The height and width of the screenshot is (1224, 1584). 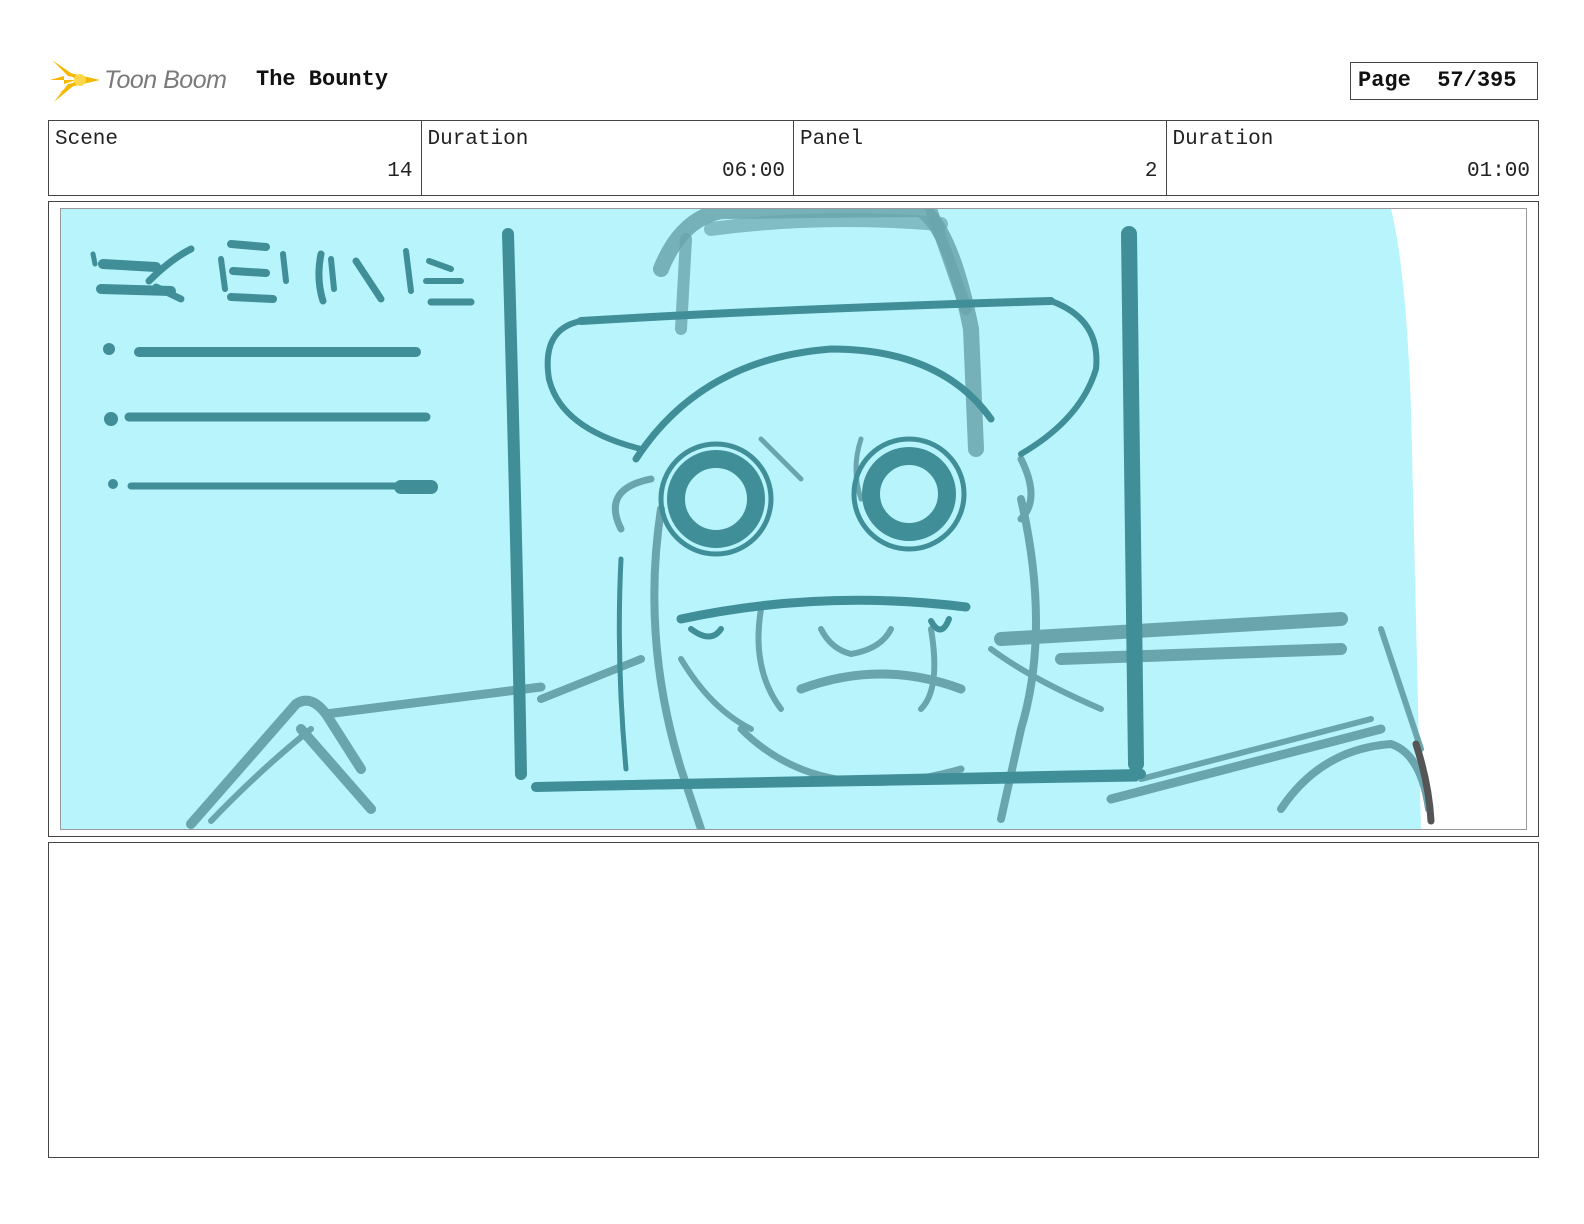 I want to click on toon-boom-logo: Toon Boom, so click(x=145, y=81).